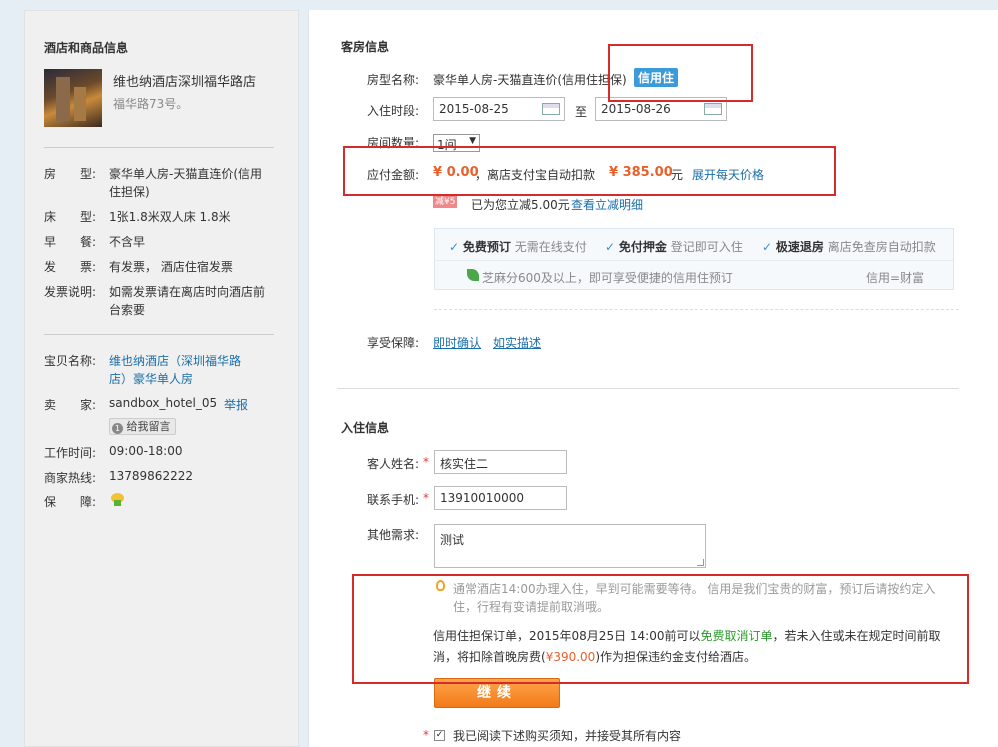 The height and width of the screenshot is (747, 998). Describe the element at coordinates (474, 109) in the screenshot. I see `checkin-date-value: 2015-08-25` at that location.